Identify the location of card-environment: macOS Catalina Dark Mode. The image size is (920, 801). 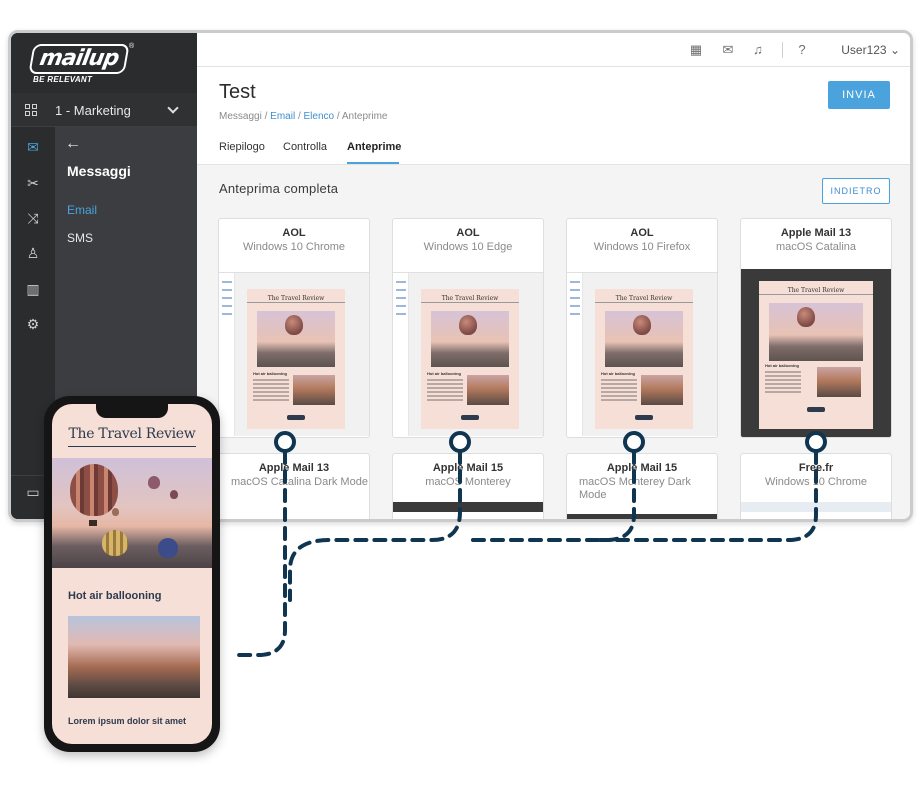
(299, 482).